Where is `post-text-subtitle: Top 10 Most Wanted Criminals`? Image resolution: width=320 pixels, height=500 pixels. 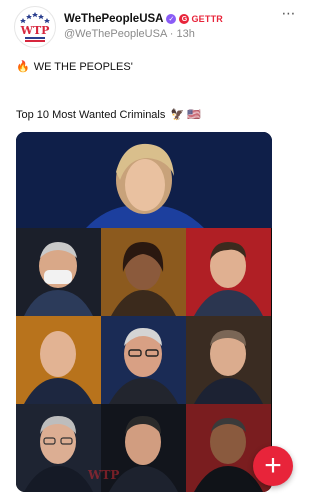 post-text-subtitle: Top 10 Most Wanted Criminals is located at coordinates (91, 115).